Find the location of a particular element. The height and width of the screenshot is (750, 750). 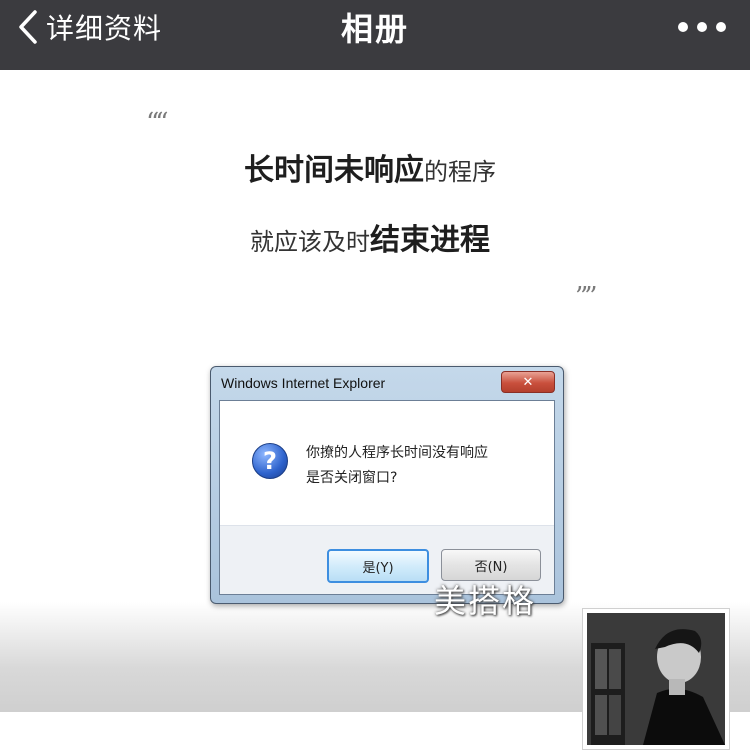

album-name: 美搭格 is located at coordinates (485, 601).